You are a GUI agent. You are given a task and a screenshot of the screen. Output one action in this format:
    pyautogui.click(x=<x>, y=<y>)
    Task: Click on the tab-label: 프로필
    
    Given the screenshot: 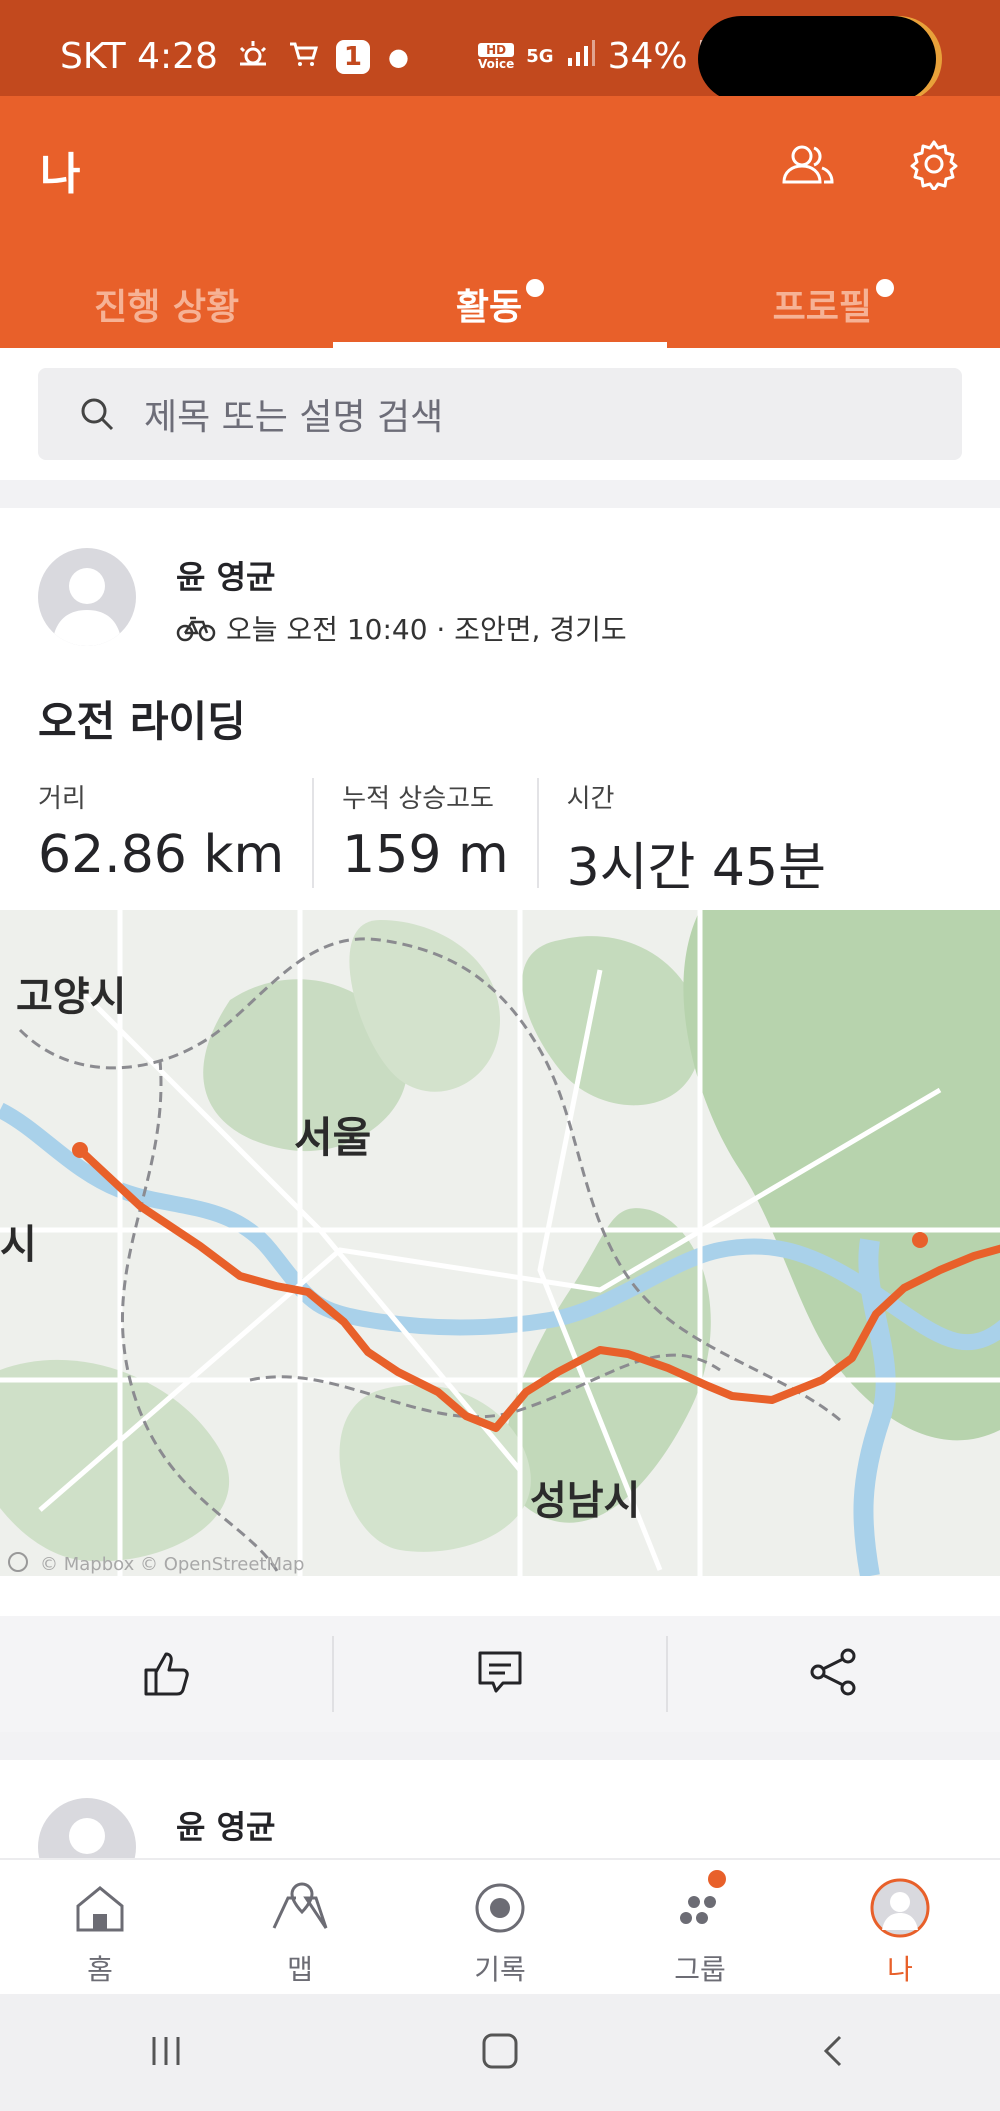 What is the action you would take?
    pyautogui.click(x=822, y=307)
    